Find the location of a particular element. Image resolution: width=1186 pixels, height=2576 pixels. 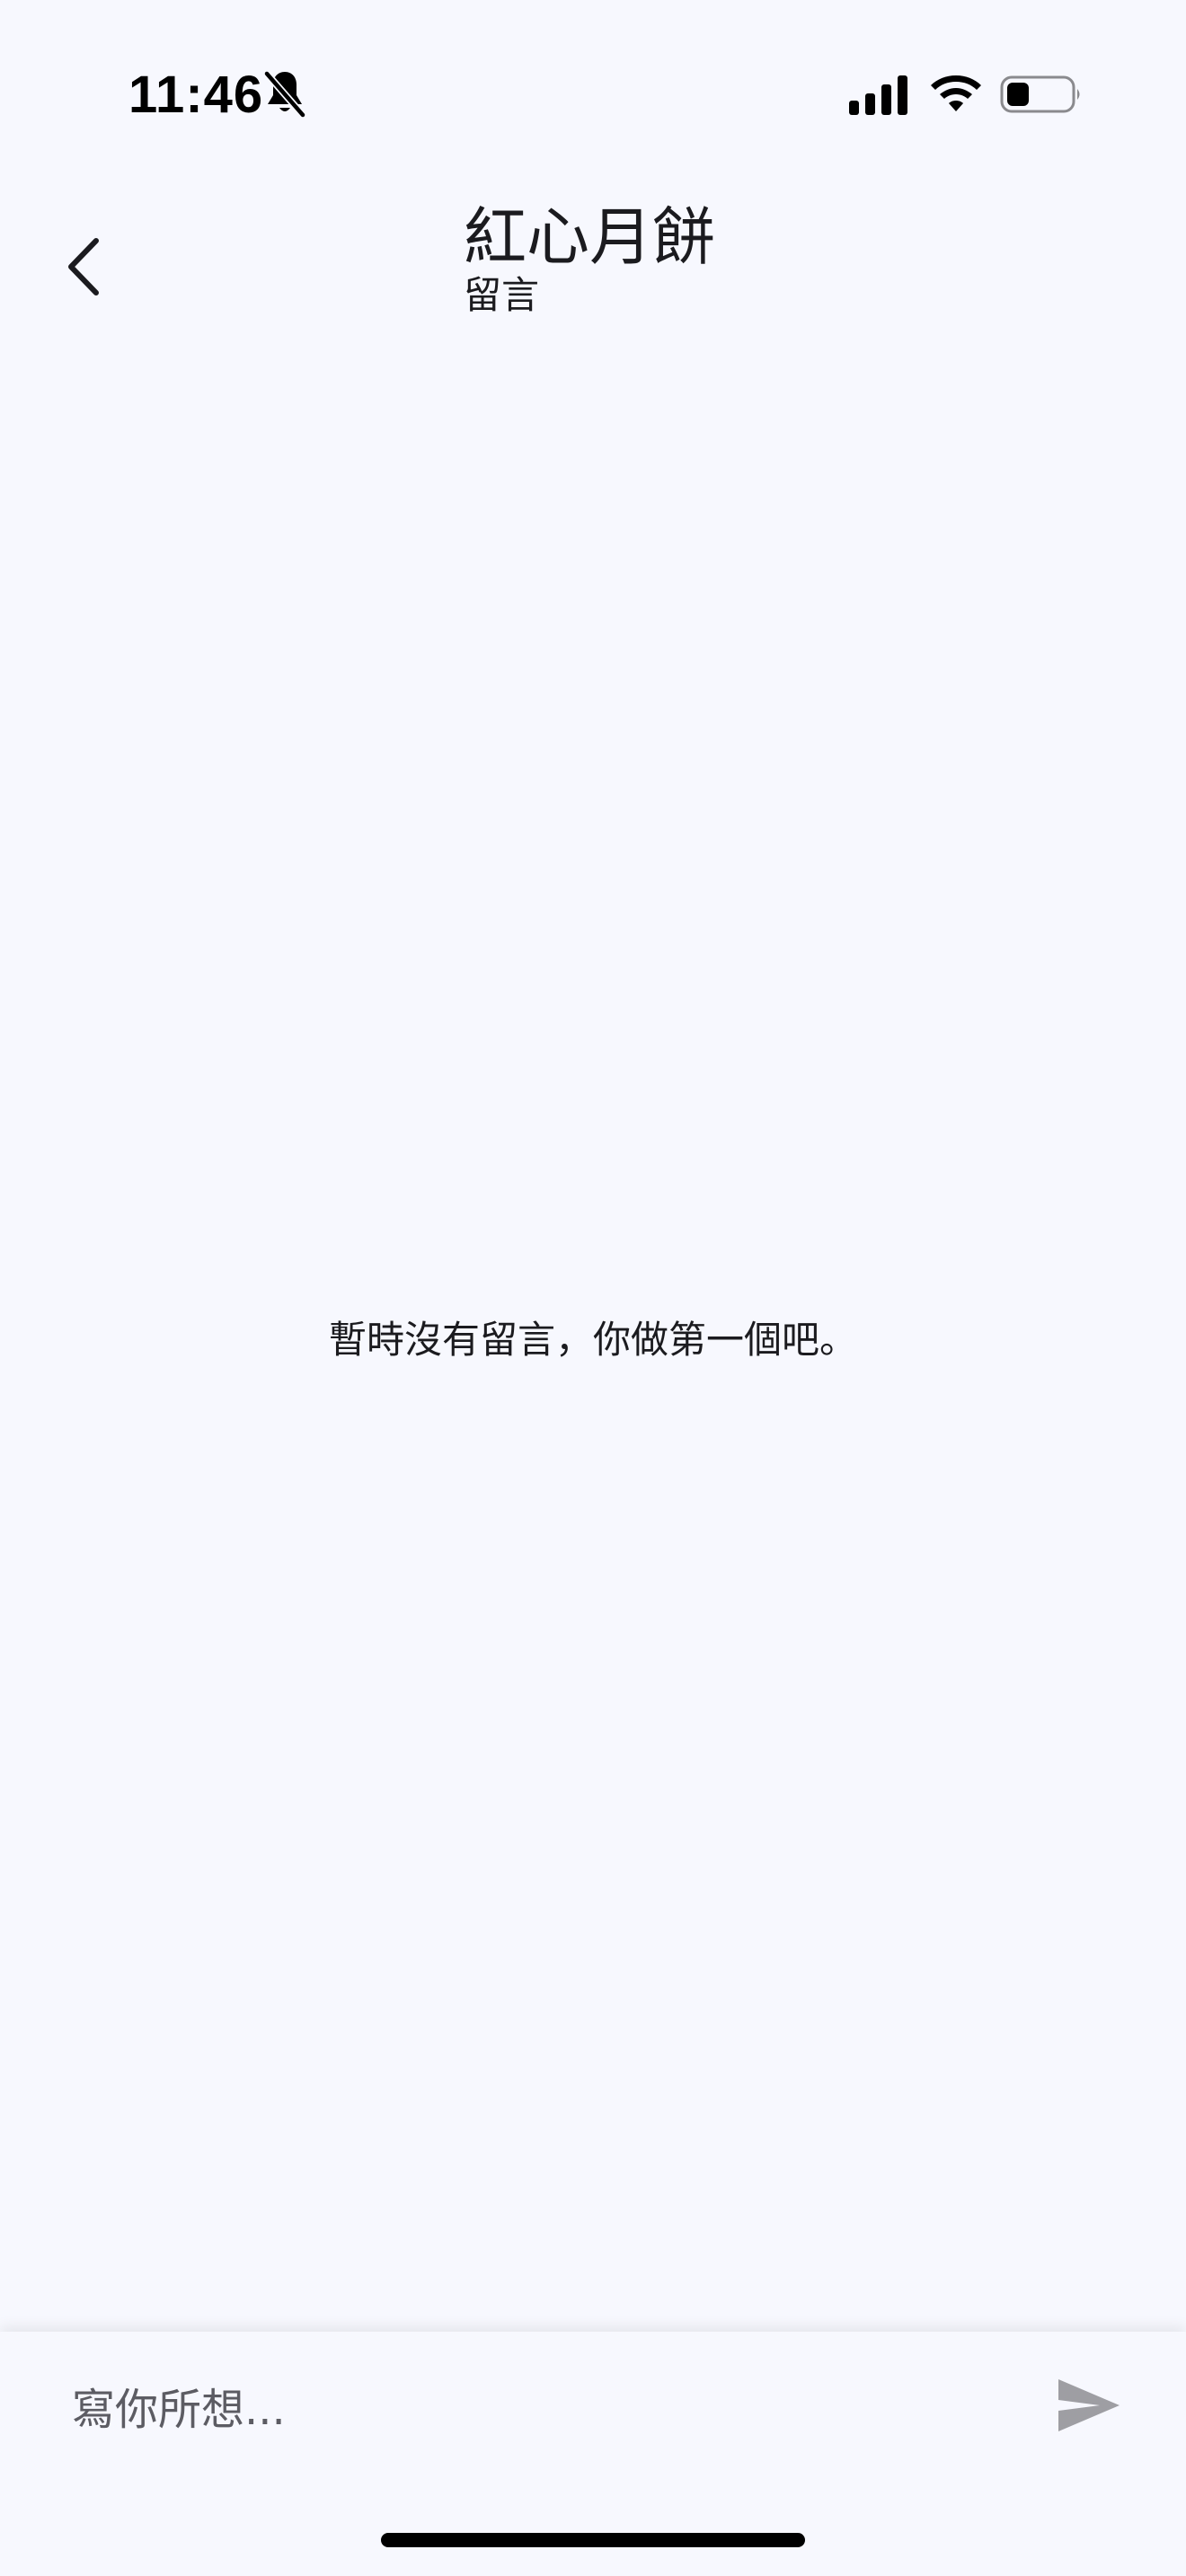

app-bar: 紅心月餅 留言 is located at coordinates (593, 265).